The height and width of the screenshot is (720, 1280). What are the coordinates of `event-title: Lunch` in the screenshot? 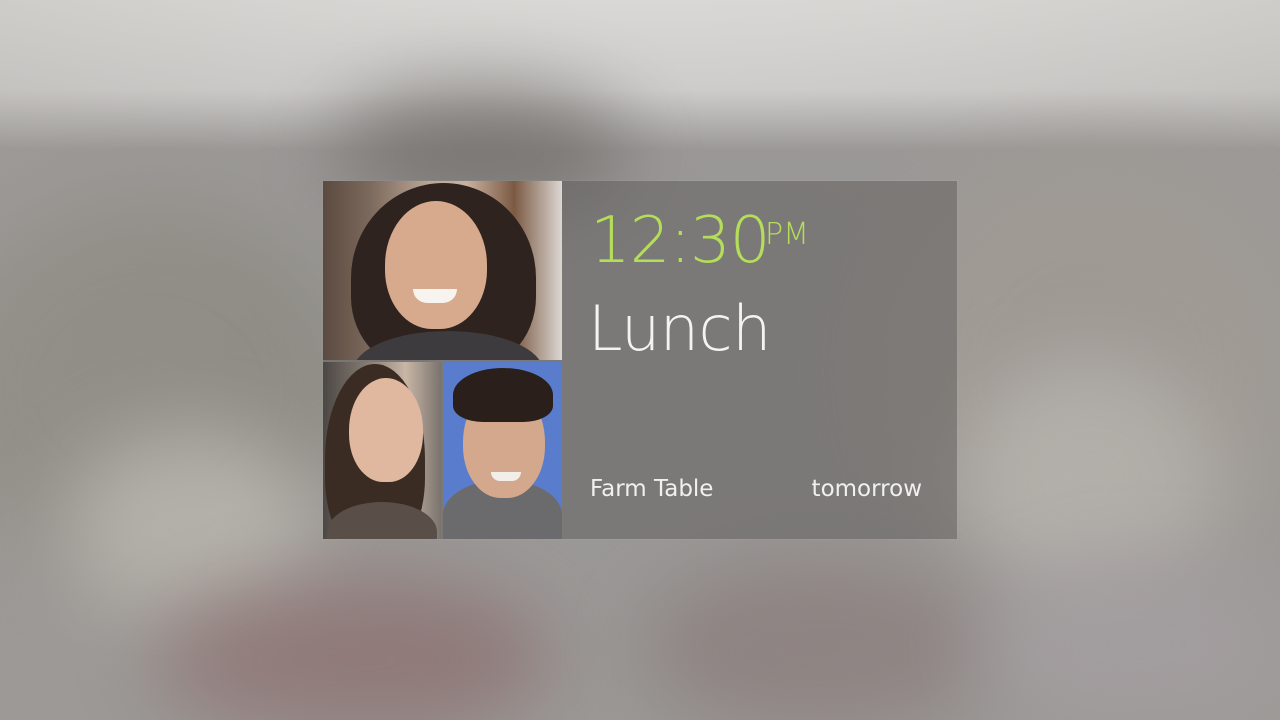 It's located at (679, 328).